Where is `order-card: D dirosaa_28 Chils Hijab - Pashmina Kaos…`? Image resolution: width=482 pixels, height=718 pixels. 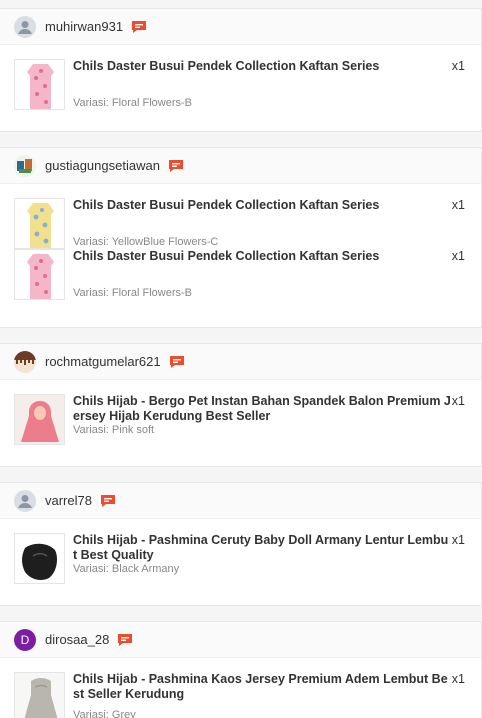
order-card: D dirosaa_28 Chils Hijab - Pashmina Kaos… is located at coordinates (241, 669).